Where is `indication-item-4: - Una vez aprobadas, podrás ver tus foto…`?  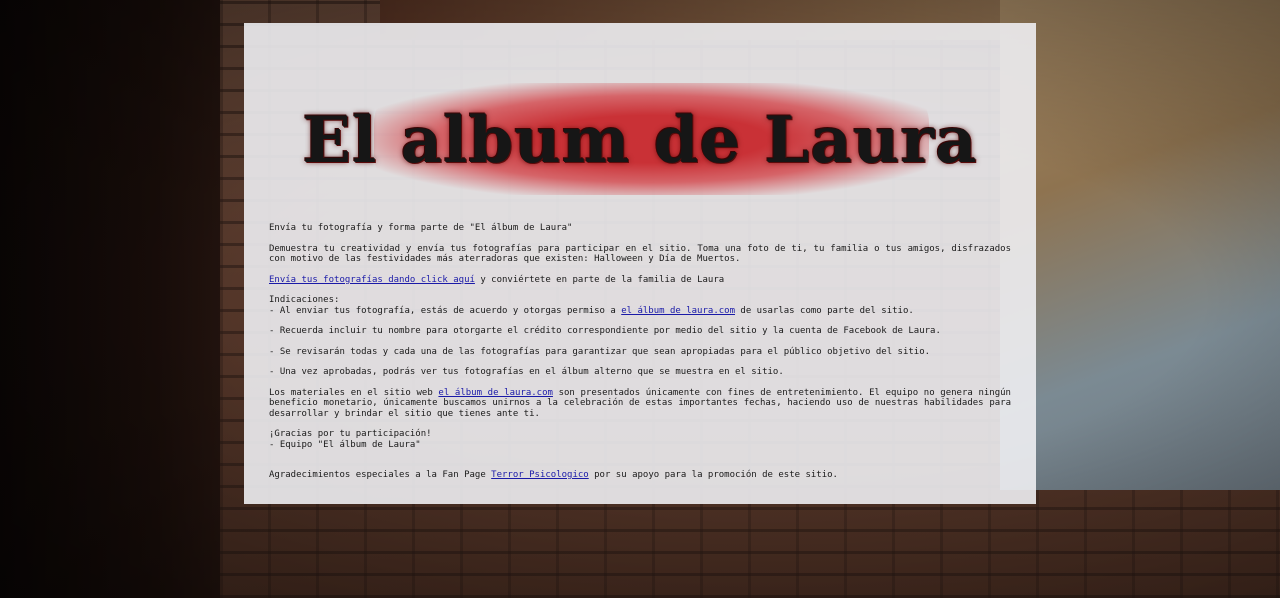 indication-item-4: - Una vez aprobadas, podrás ver tus foto… is located at coordinates (526, 372).